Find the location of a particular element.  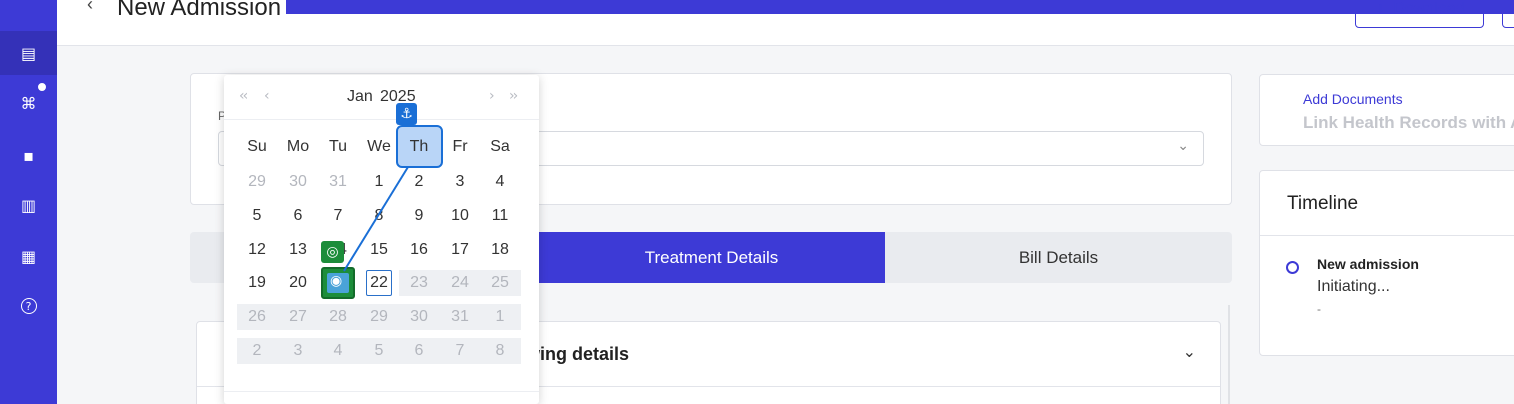

document-icon: ▤ is located at coordinates (28, 53).